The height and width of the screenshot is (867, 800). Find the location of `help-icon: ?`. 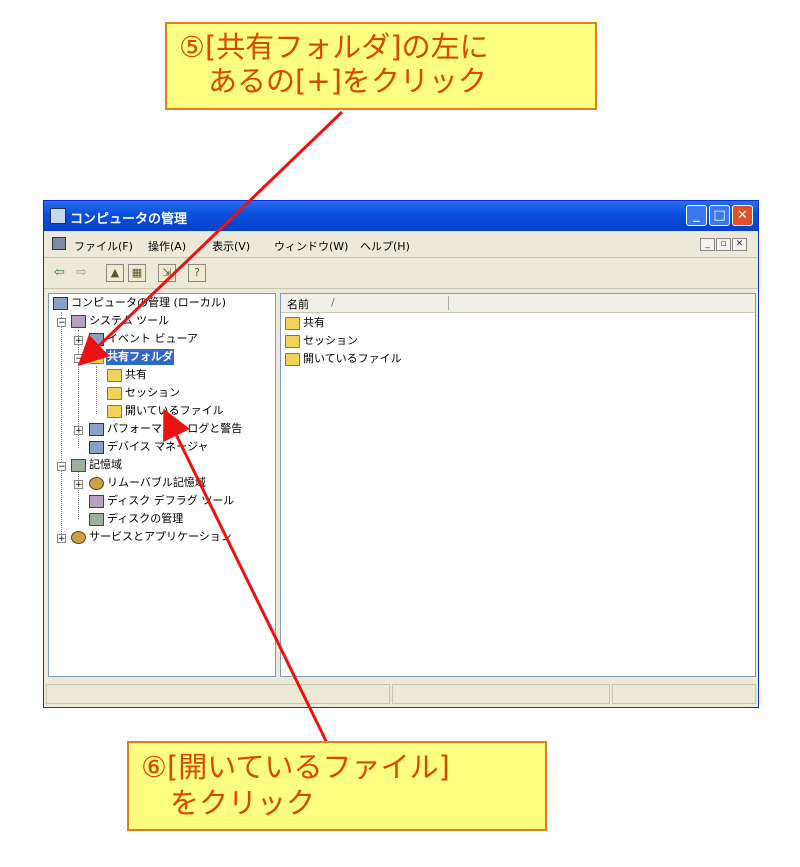

help-icon: ? is located at coordinates (197, 273).